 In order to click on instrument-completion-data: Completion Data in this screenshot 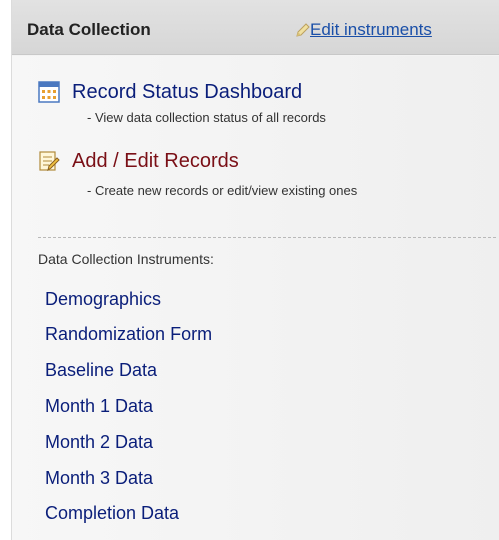, I will do `click(112, 513)`.